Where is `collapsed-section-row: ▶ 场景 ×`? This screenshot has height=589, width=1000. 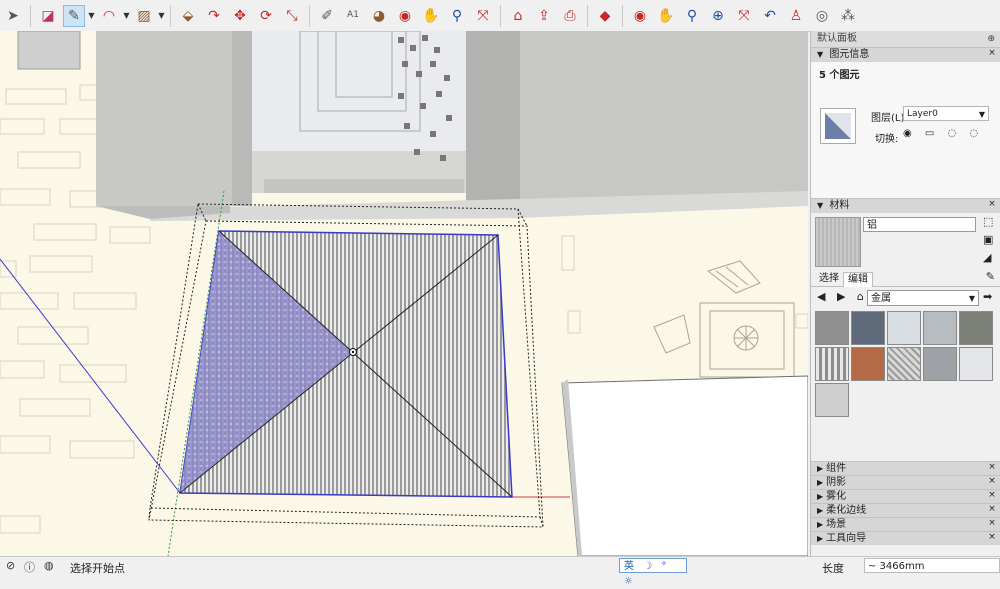 collapsed-section-row: ▶ 场景 × is located at coordinates (905, 524).